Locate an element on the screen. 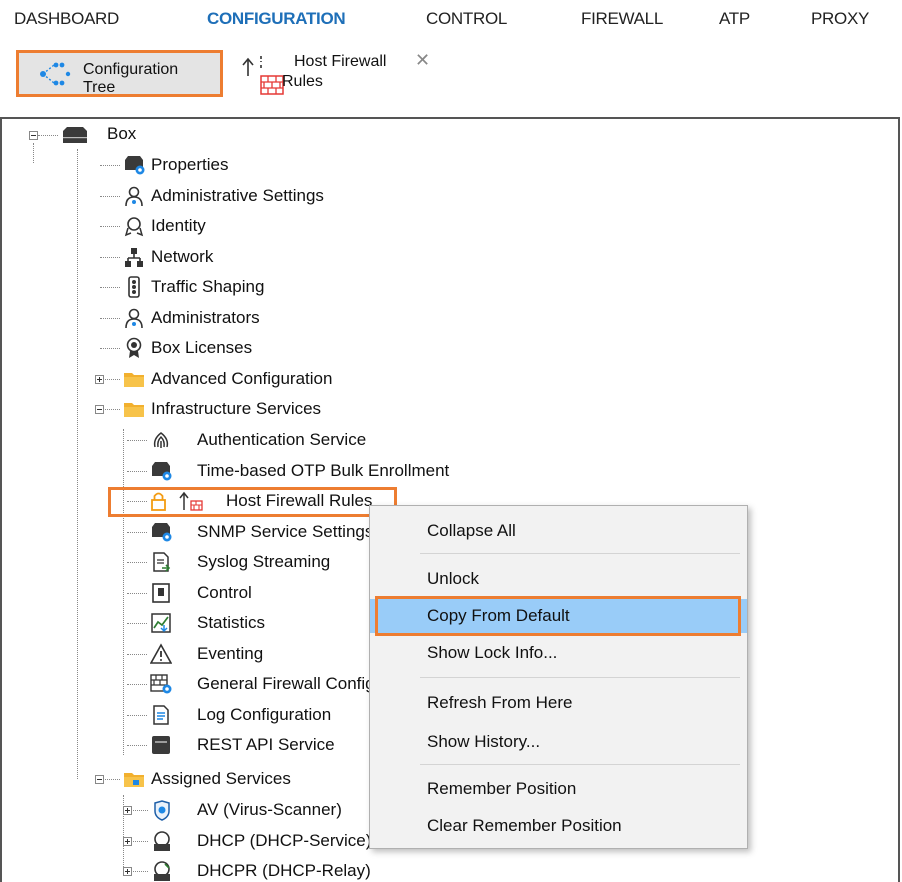 This screenshot has height=882, width=902. tree-icon is located at coordinates (55, 74).